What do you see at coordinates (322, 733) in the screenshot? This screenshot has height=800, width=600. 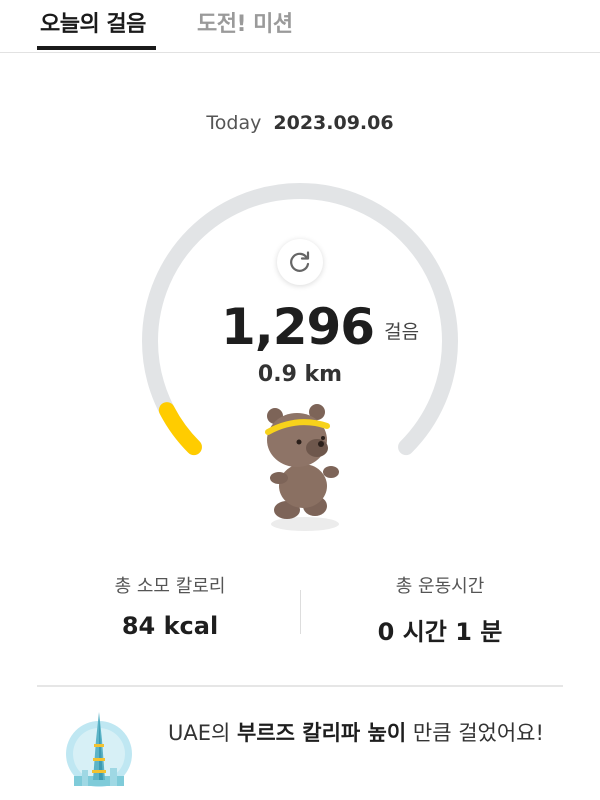 I see `achievement-highlight: 부르즈 칼리파 높이` at bounding box center [322, 733].